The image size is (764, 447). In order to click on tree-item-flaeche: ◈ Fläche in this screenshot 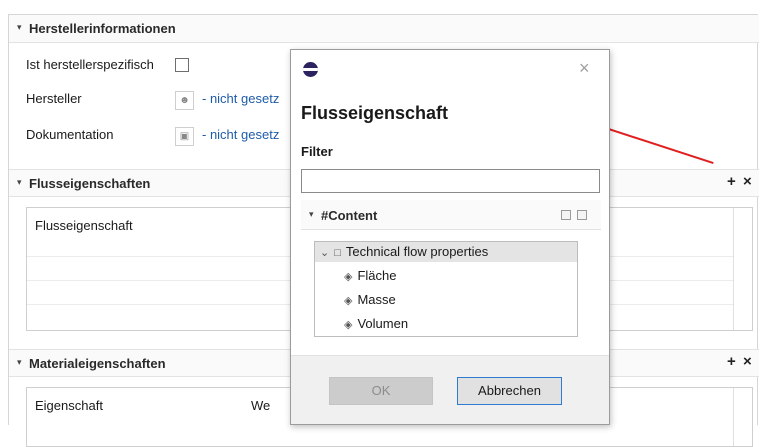, I will do `click(370, 275)`.